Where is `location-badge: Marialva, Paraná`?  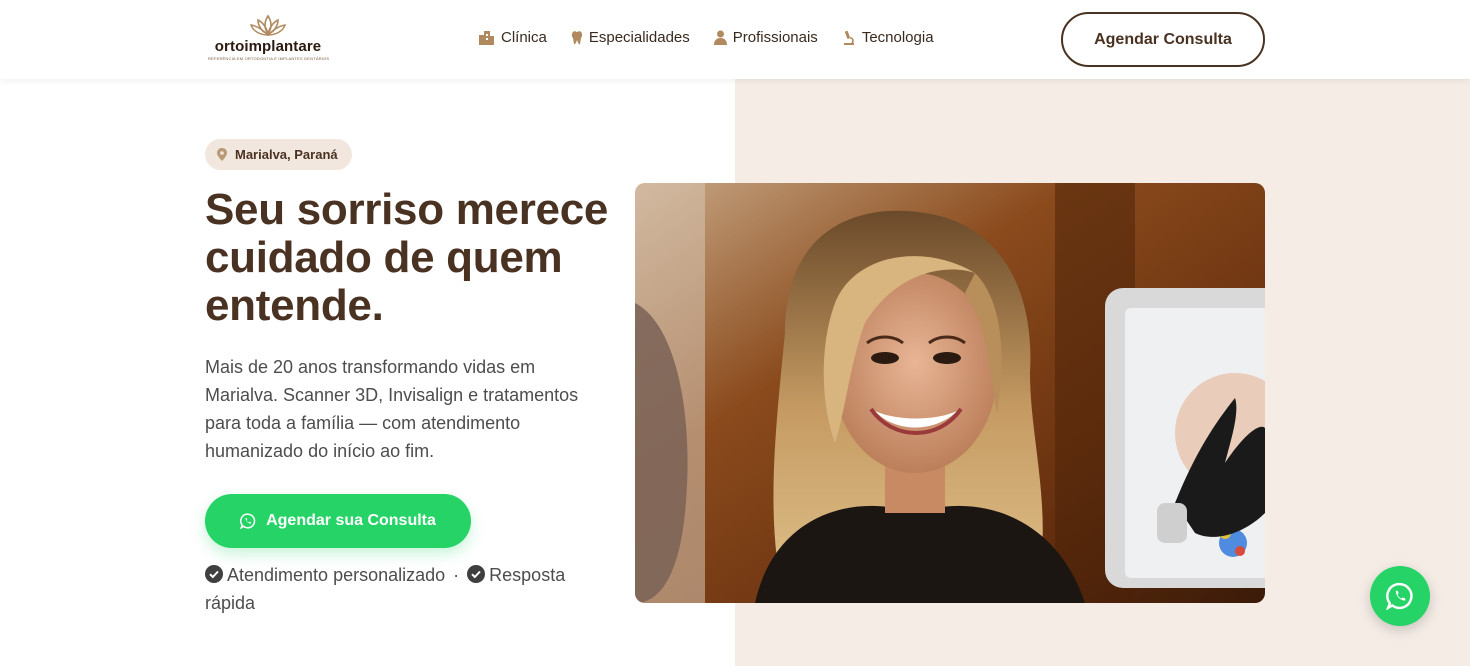 location-badge: Marialva, Paraná is located at coordinates (278, 154).